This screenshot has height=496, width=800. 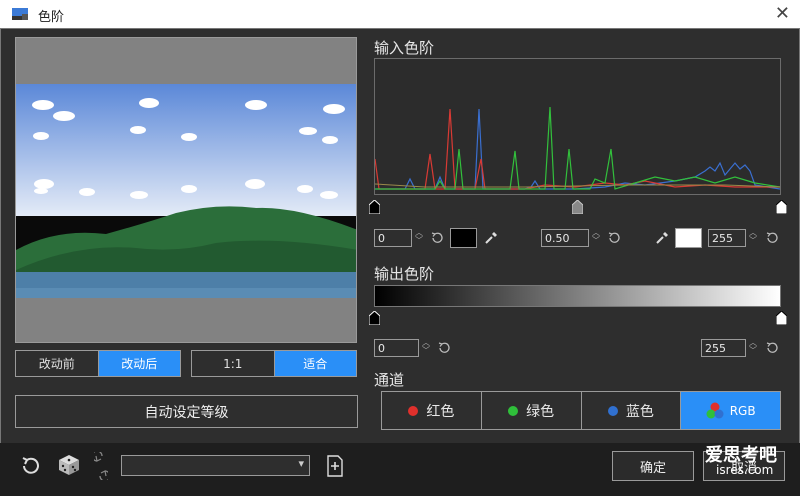 What do you see at coordinates (639, 411) in the screenshot?
I see `channel-blue-label: 蓝色` at bounding box center [639, 411].